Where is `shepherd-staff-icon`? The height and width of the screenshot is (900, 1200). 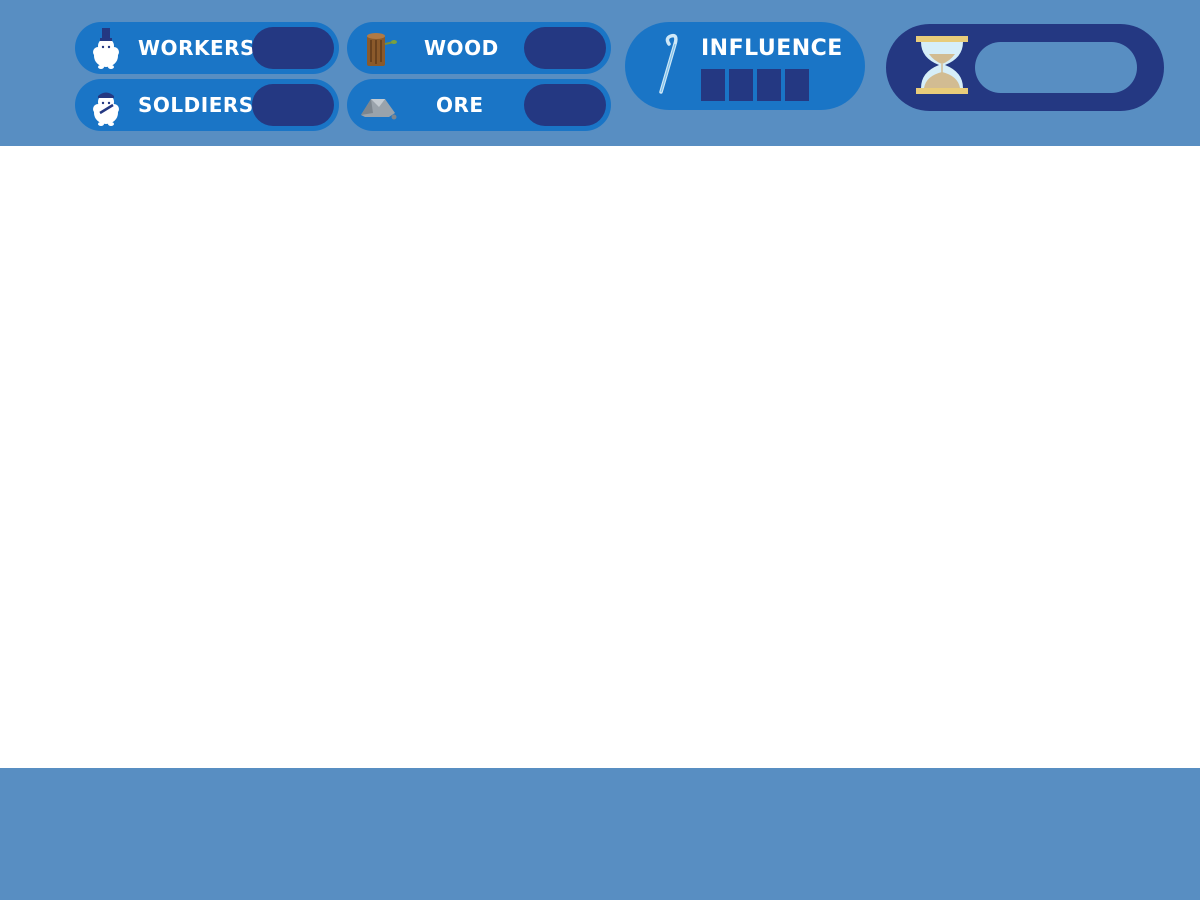
shepherd-staff-icon is located at coordinates (668, 63).